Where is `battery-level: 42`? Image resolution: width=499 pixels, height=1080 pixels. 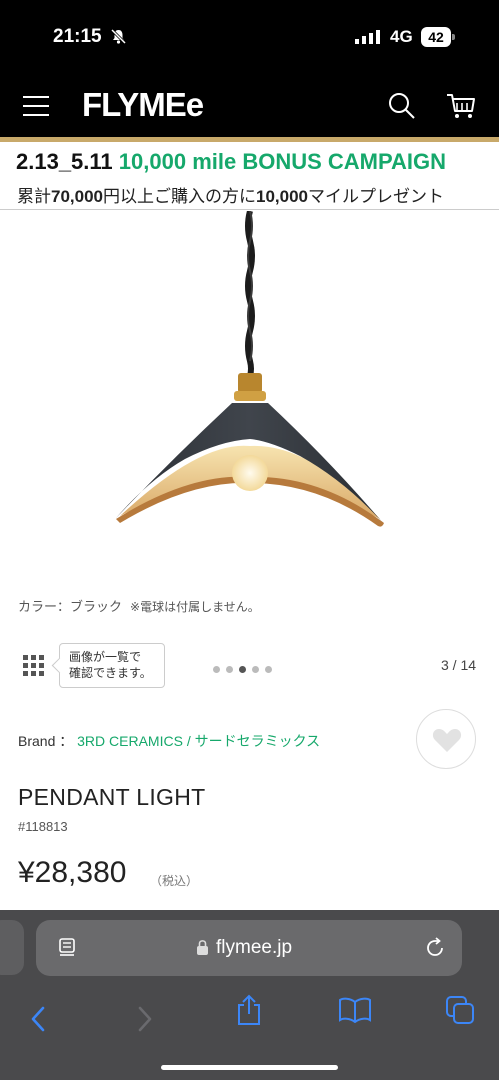
battery-level: 42 is located at coordinates (436, 37).